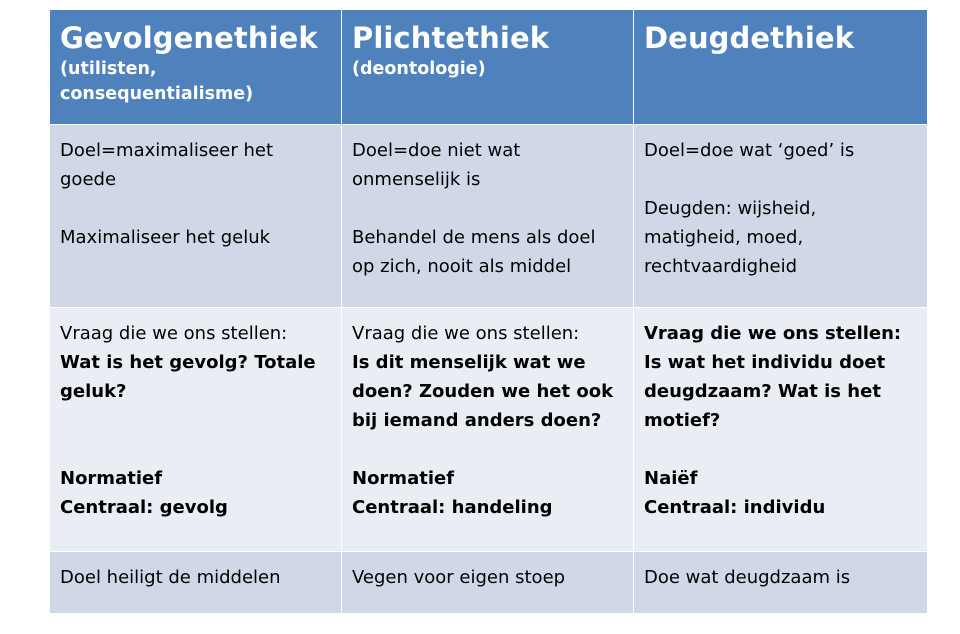 The image size is (960, 634). I want to click on cell-text: Doe wat deugdzaam is, so click(747, 577).